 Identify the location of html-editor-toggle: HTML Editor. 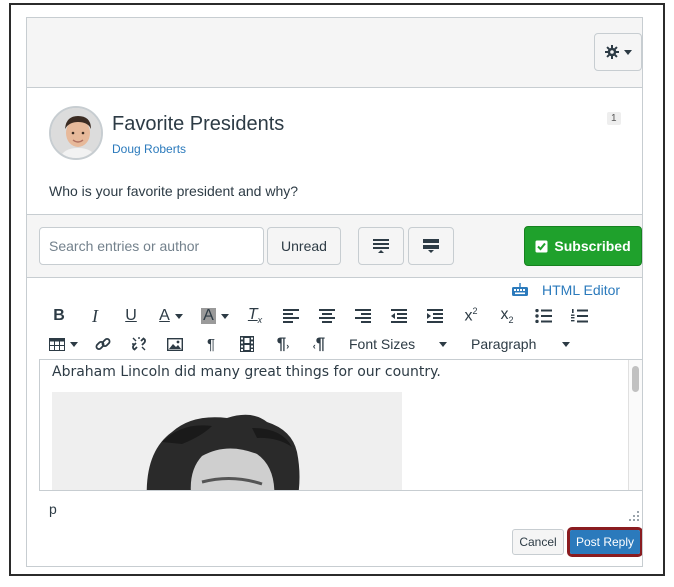
(566, 290).